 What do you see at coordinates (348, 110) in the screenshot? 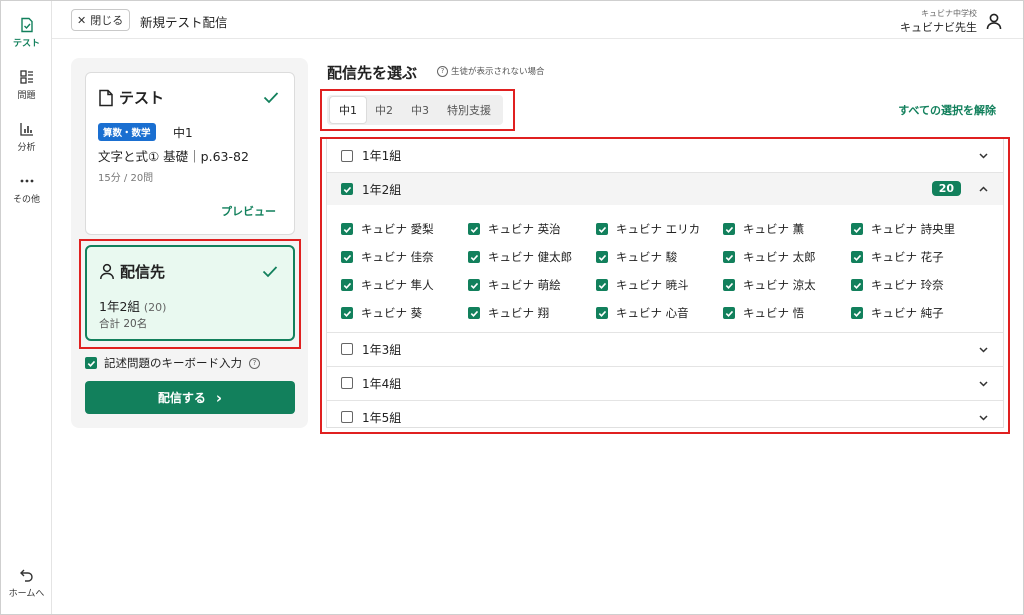
I see `tab-grade-1: 中1` at bounding box center [348, 110].